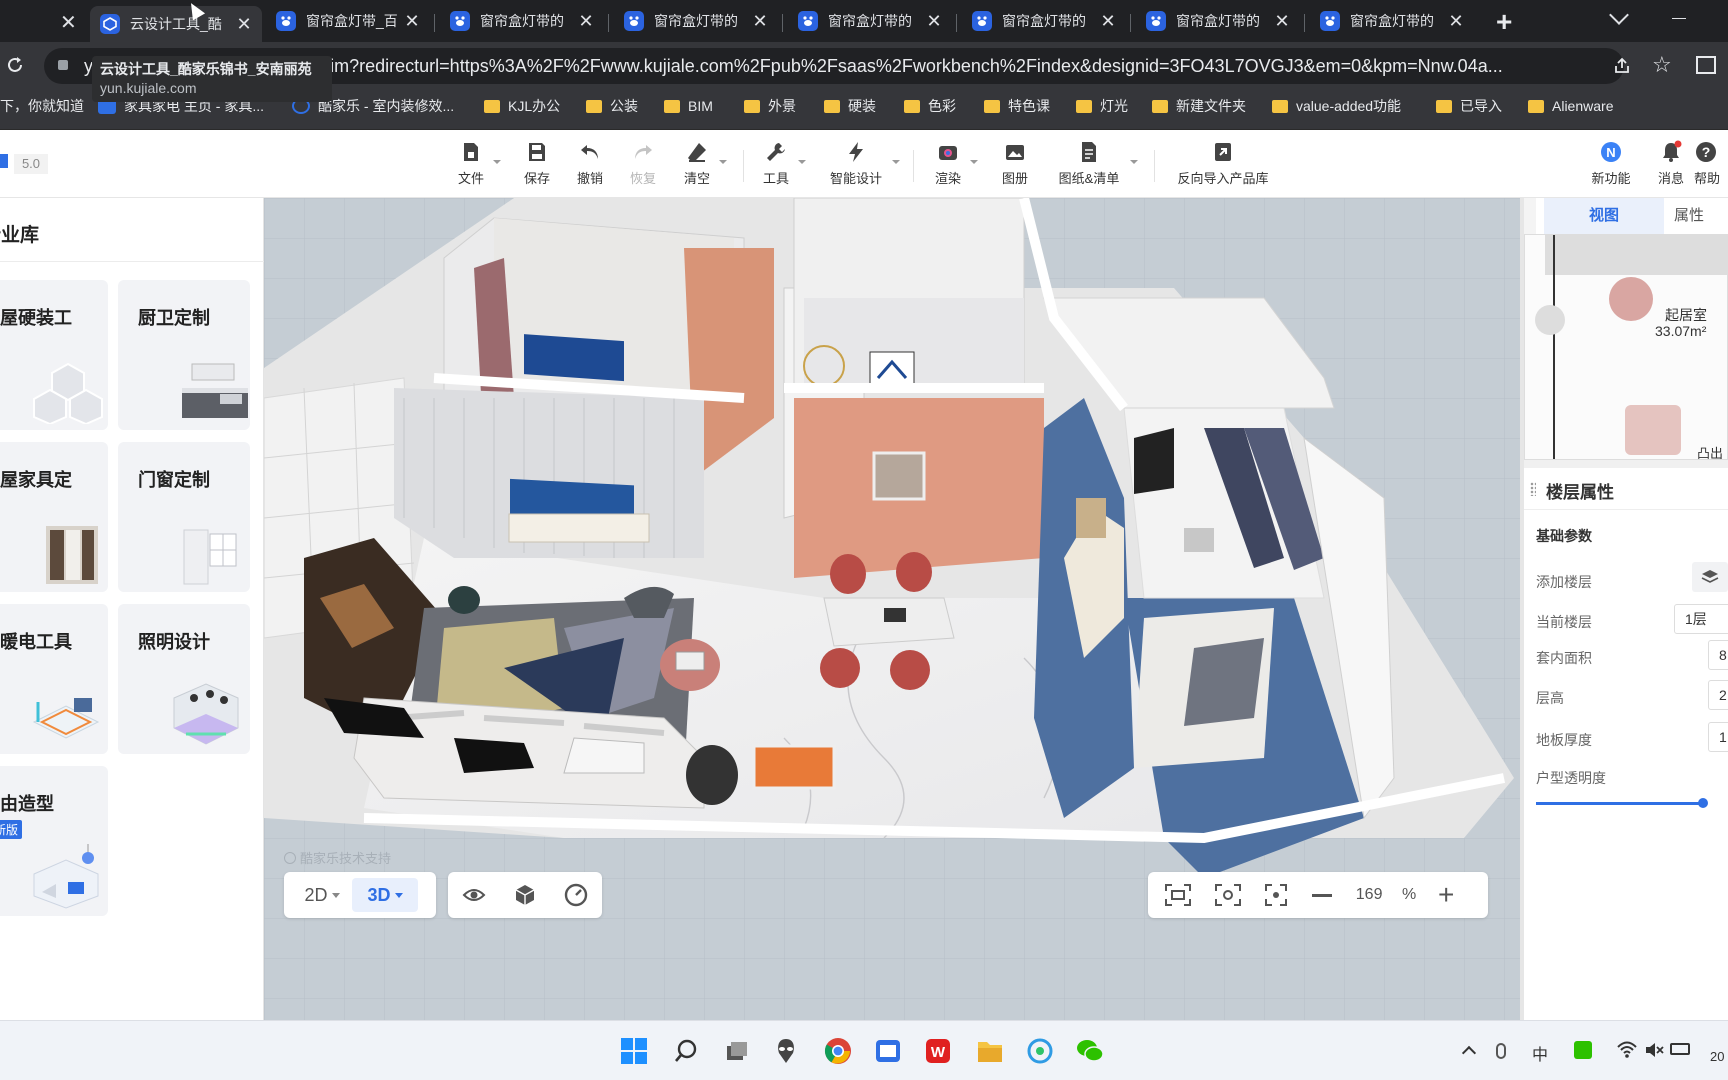 The height and width of the screenshot is (1080, 1728). I want to click on bookmark-folder: 新建文件夹, so click(1199, 106).